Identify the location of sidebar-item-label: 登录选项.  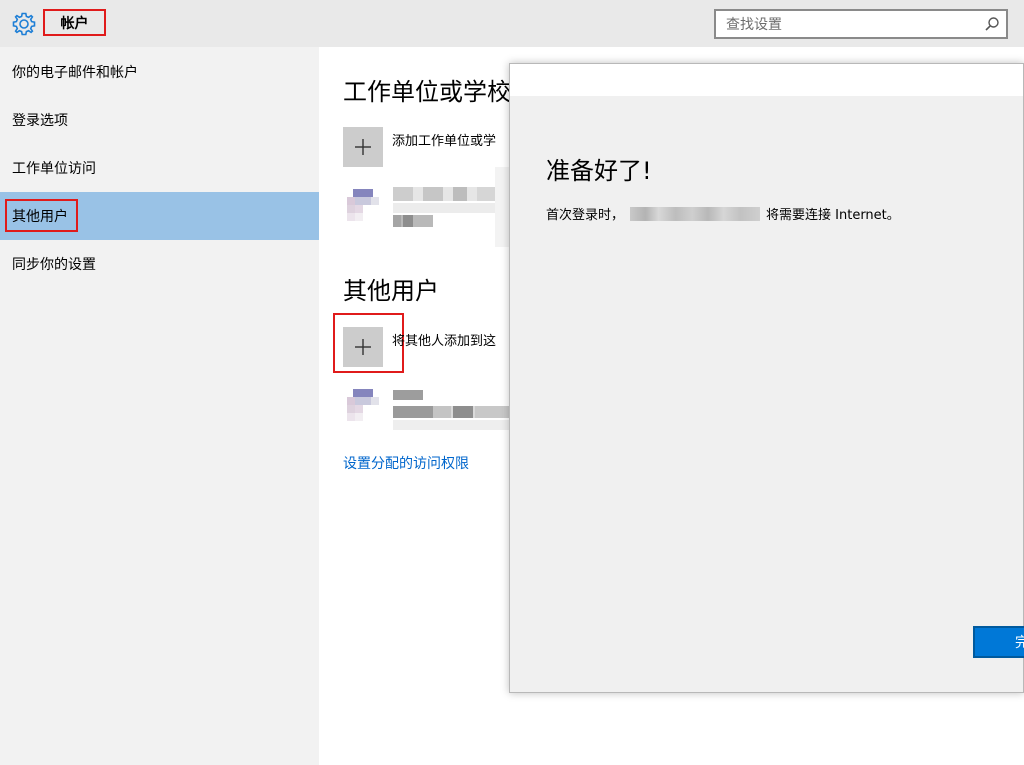
(40, 121).